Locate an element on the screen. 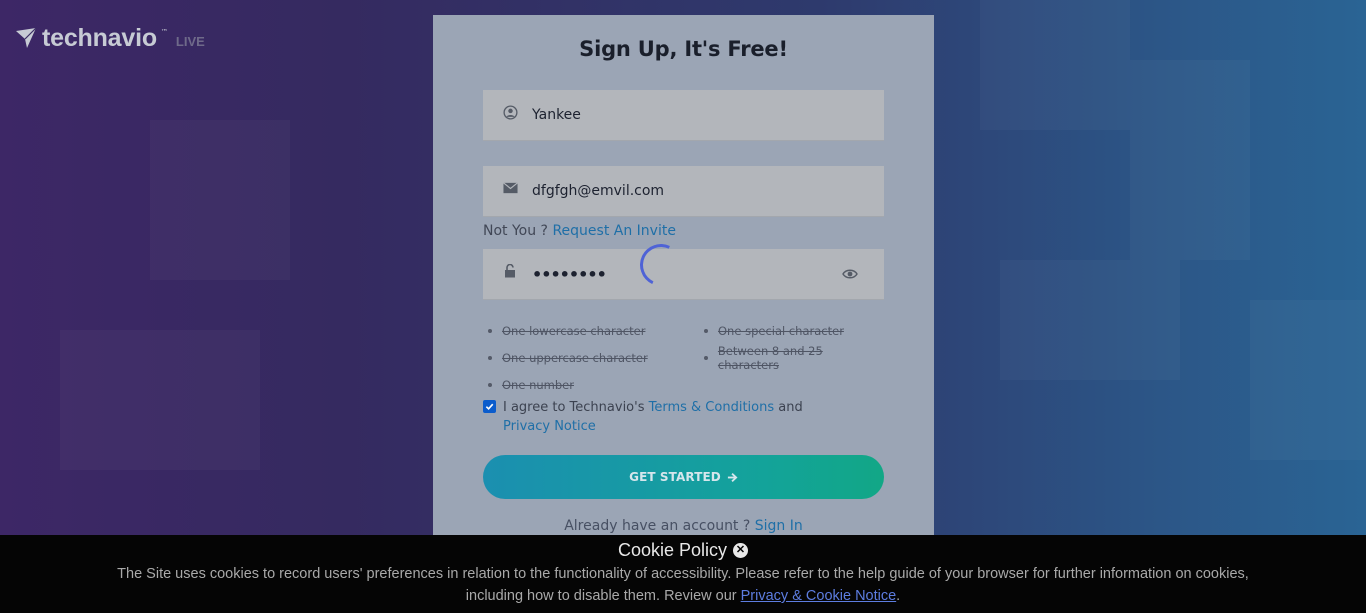 This screenshot has width=1366, height=613. privacy-notice-link: Privacy Notice is located at coordinates (549, 426).